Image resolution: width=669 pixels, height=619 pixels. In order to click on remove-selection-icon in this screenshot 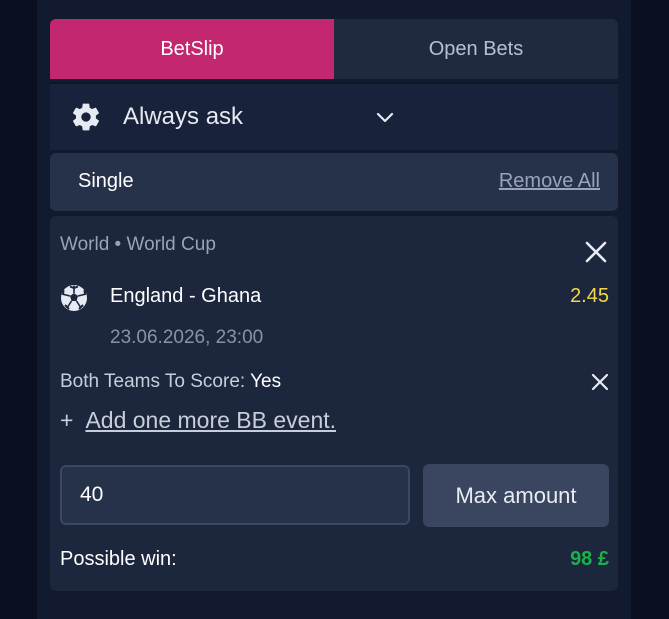, I will do `click(600, 382)`.